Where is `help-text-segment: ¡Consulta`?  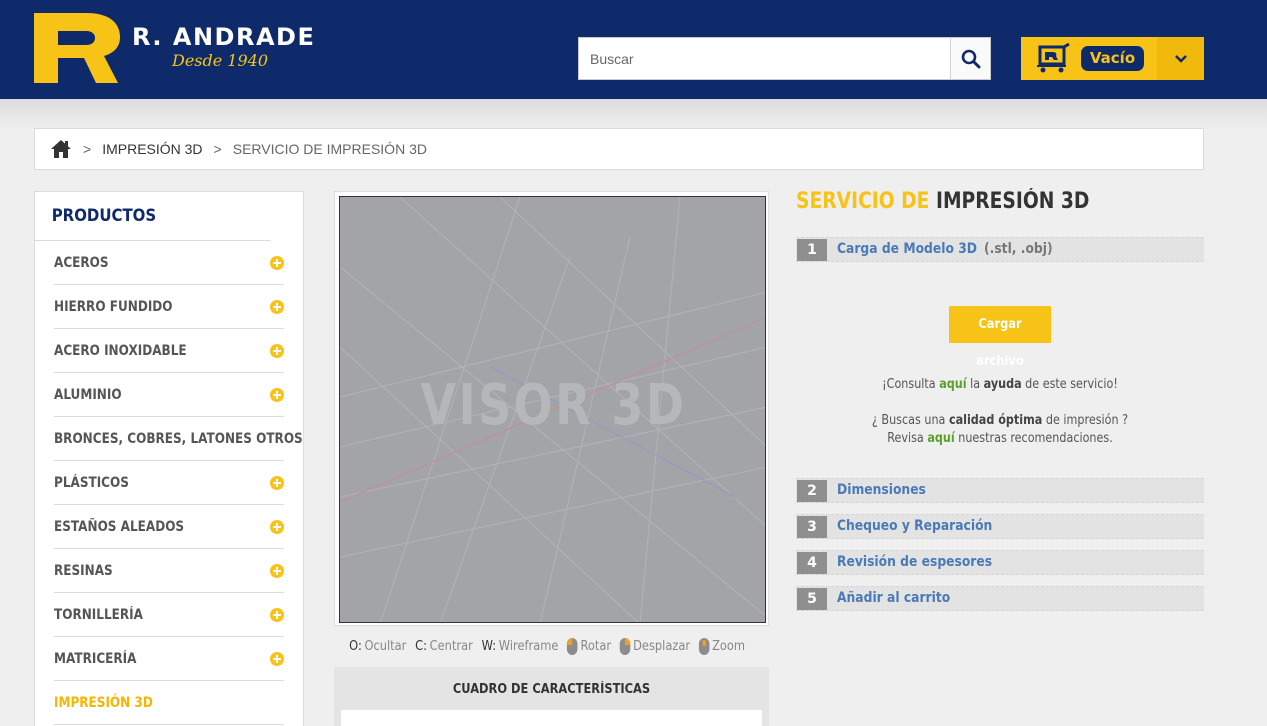 help-text-segment: ¡Consulta is located at coordinates (909, 384).